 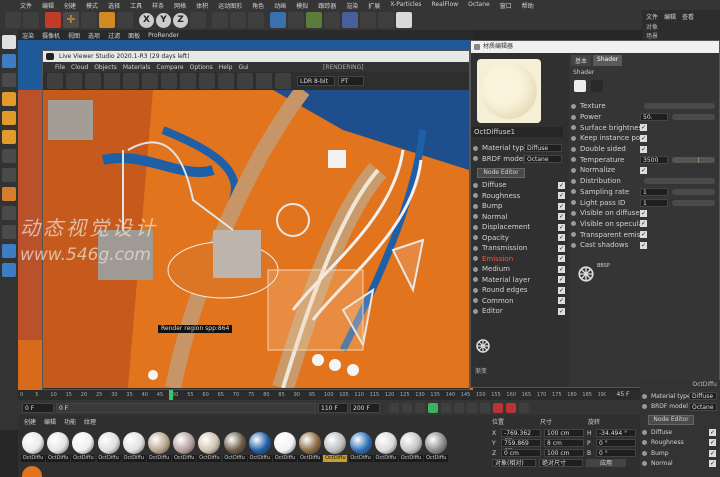 I want to click on channel-row: Normal ✓, so click(x=520, y=217).